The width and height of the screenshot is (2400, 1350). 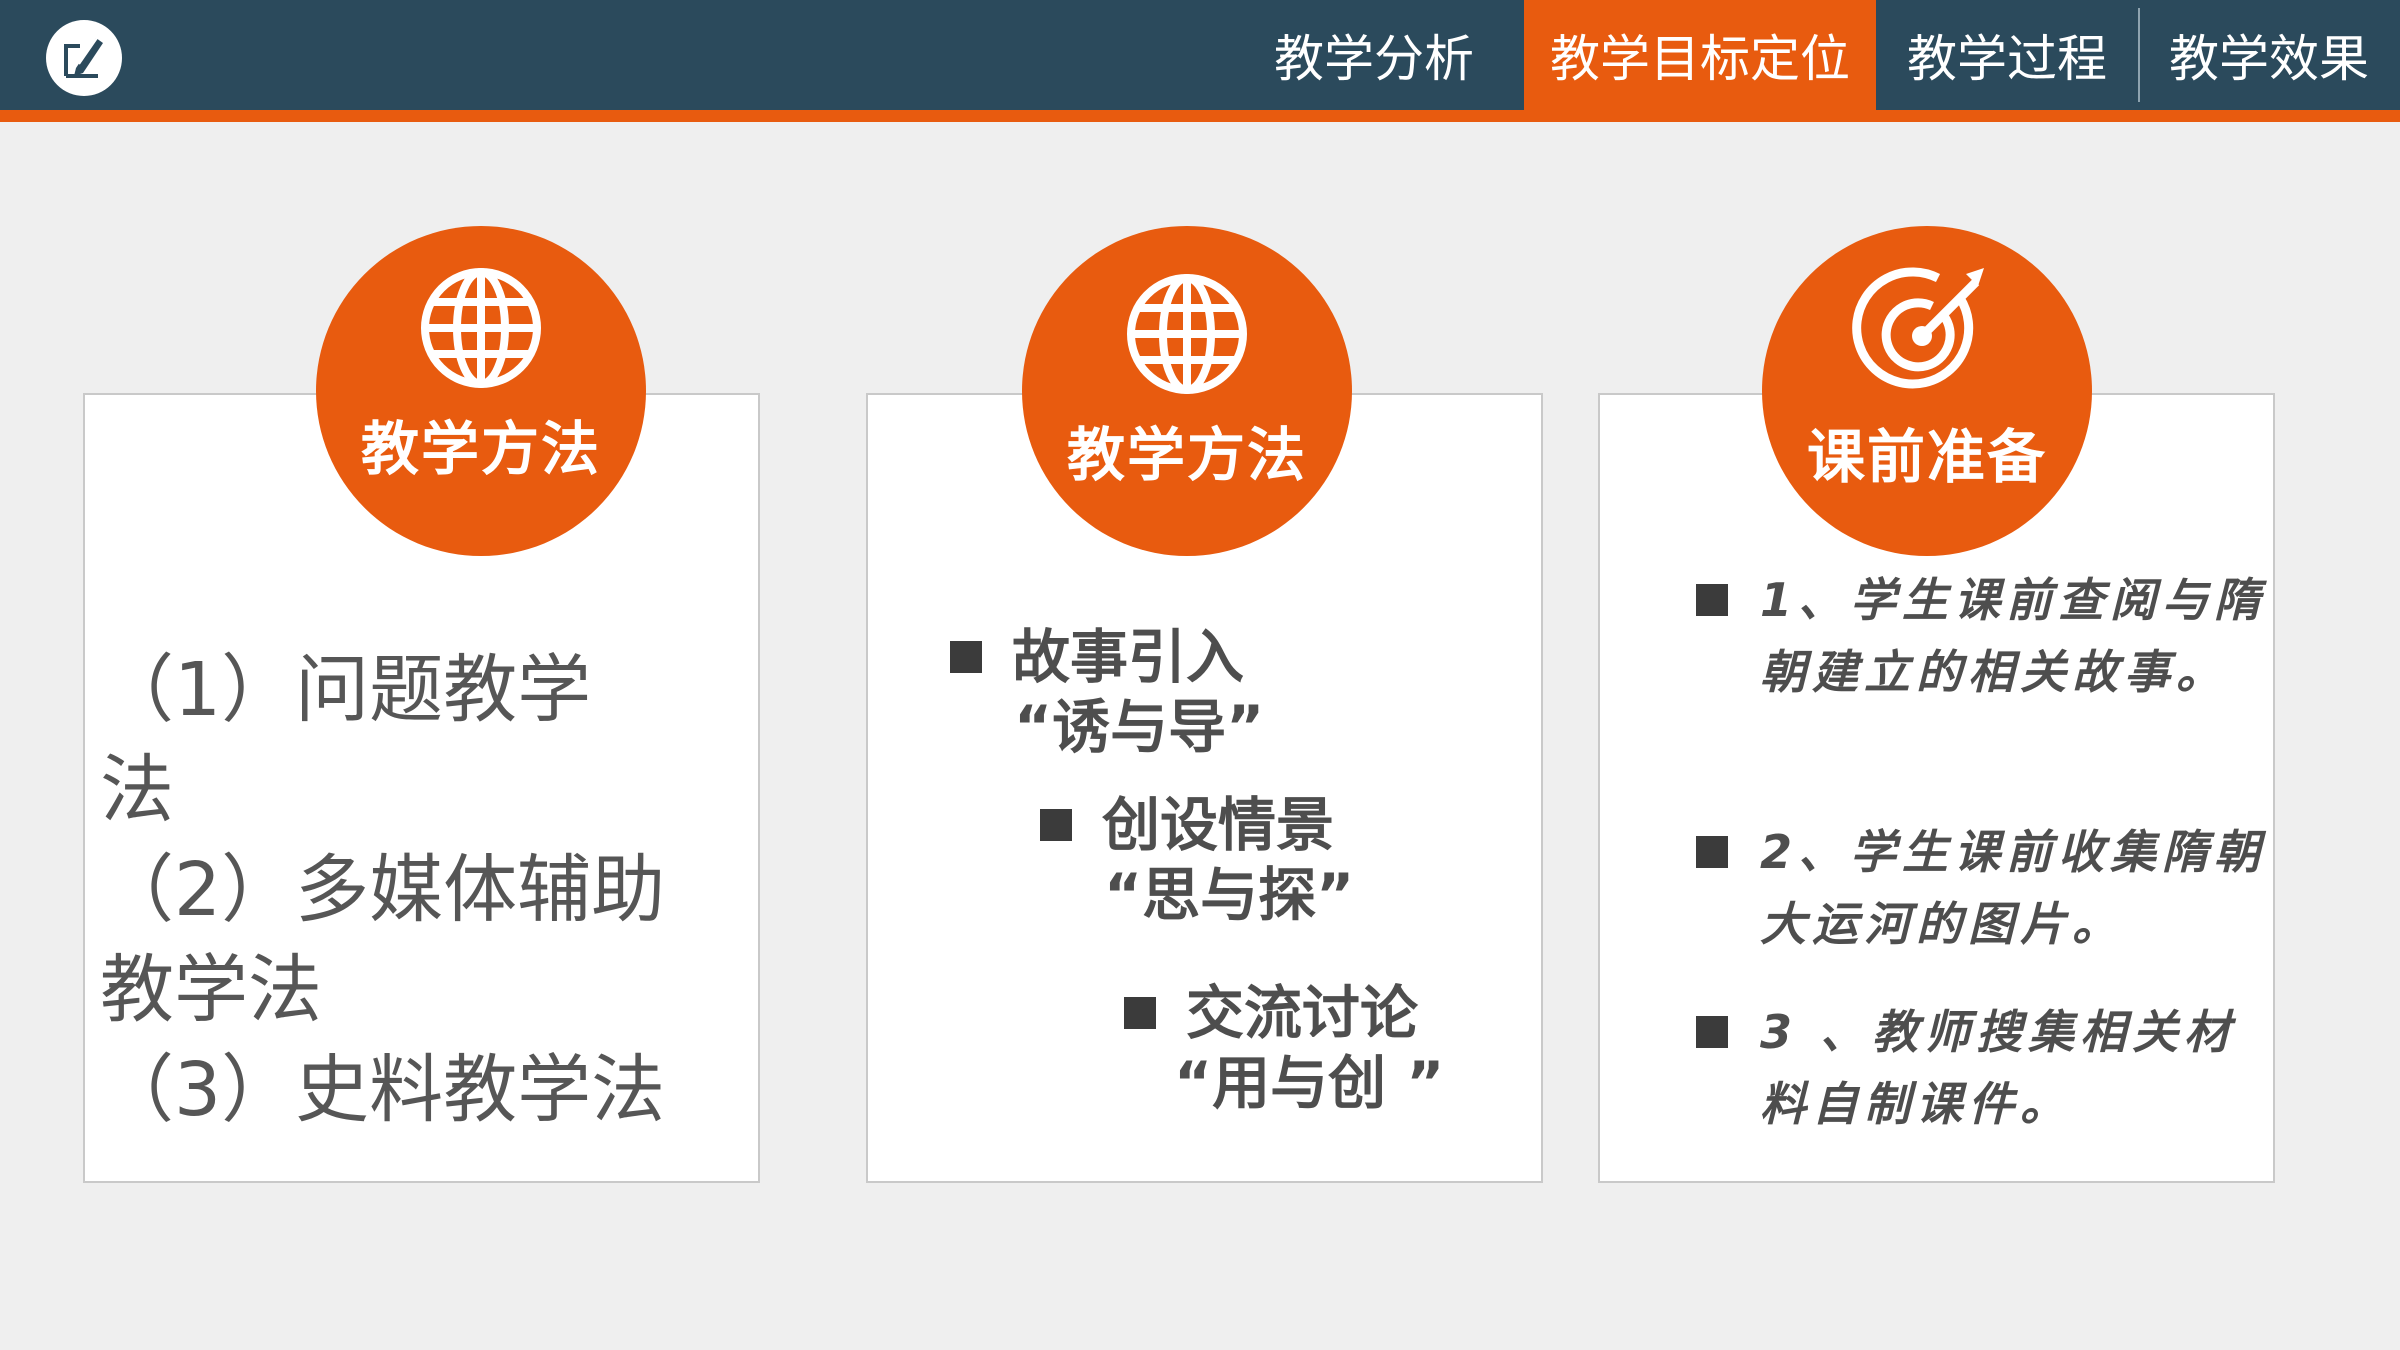 What do you see at coordinates (137, 790) in the screenshot?
I see `text-line: 法` at bounding box center [137, 790].